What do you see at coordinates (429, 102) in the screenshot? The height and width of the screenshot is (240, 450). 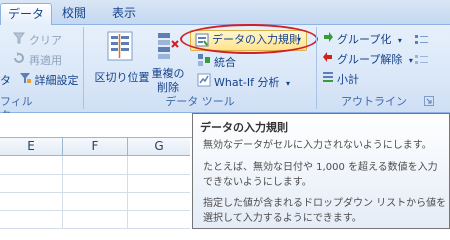 I see `dialog-launcher-icon` at bounding box center [429, 102].